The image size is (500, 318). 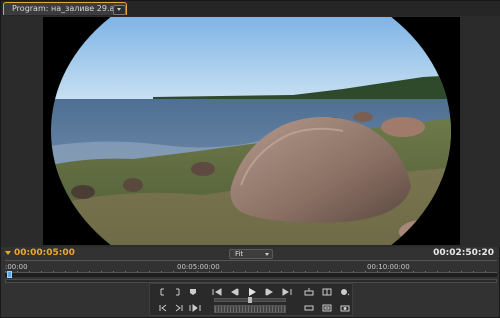 What do you see at coordinates (252, 291) in the screenshot?
I see `play-icon` at bounding box center [252, 291].